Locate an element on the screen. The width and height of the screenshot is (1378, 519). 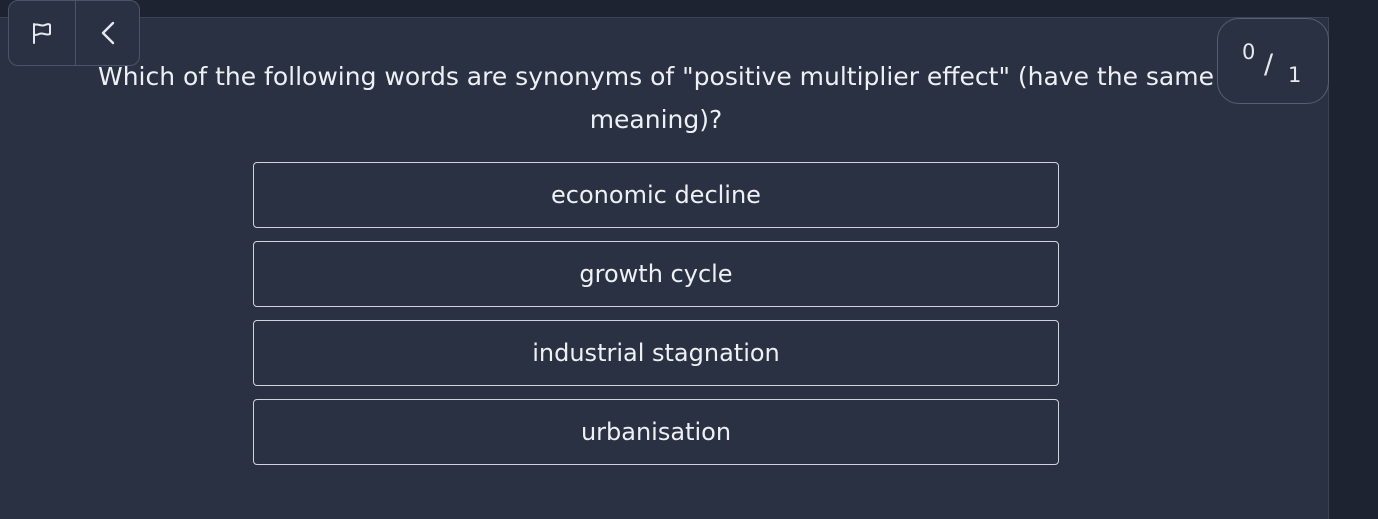
counter-total: 1 is located at coordinates (1295, 75).